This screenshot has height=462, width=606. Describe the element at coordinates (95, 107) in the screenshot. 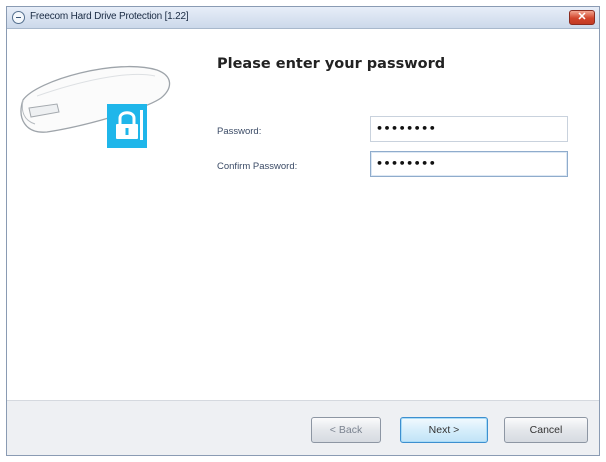

I see `hard-drive-icon` at that location.